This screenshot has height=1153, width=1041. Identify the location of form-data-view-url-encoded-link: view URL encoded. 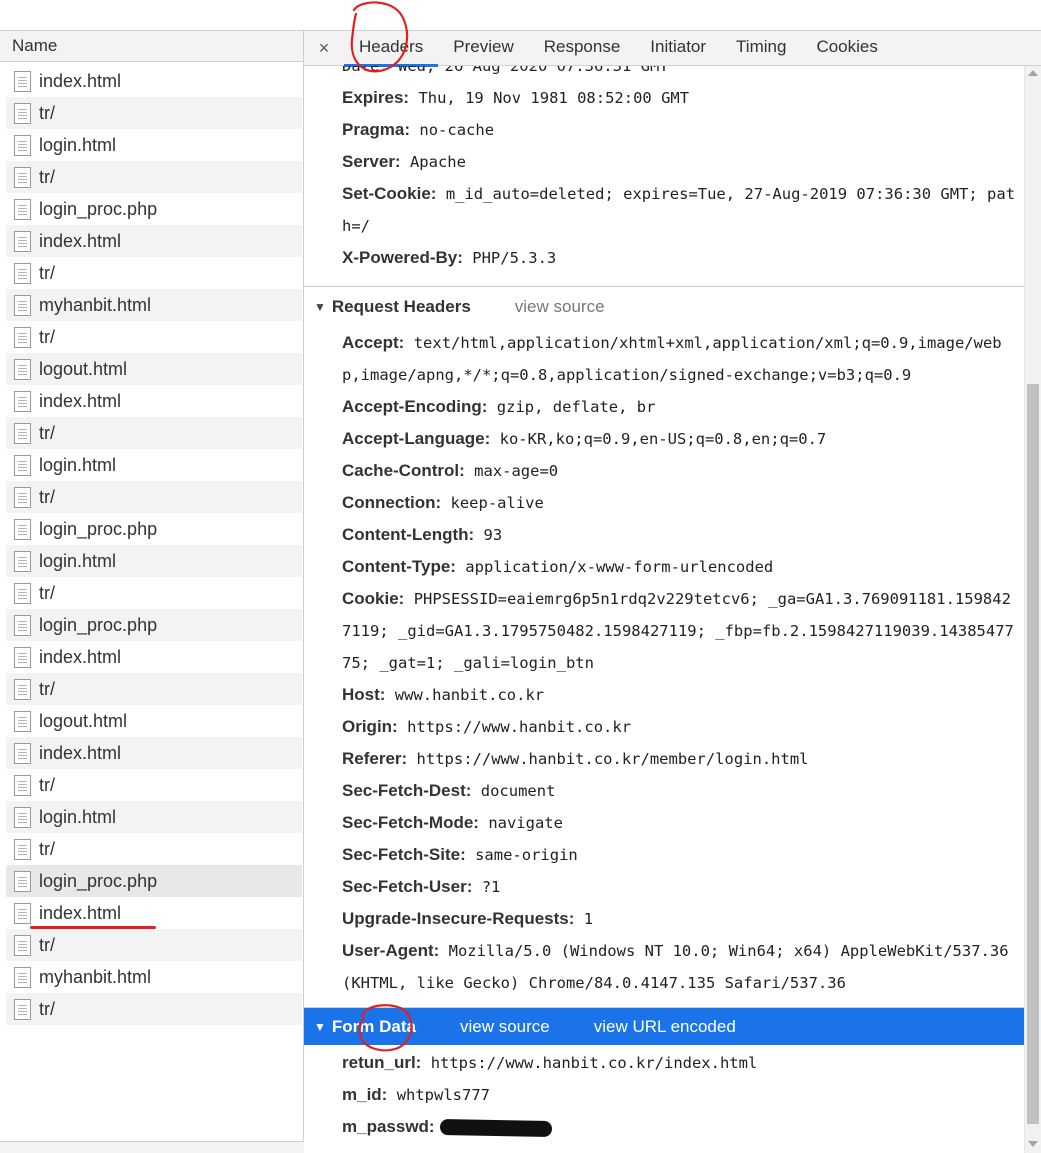
(665, 1027).